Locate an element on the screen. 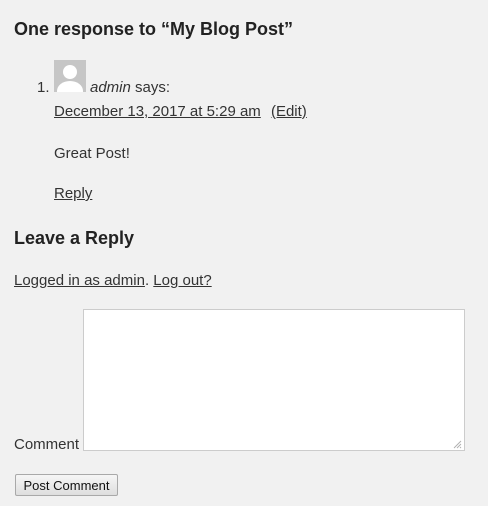 This screenshot has width=488, height=506. comments-title: One response to “My Blog Post” is located at coordinates (154, 29).